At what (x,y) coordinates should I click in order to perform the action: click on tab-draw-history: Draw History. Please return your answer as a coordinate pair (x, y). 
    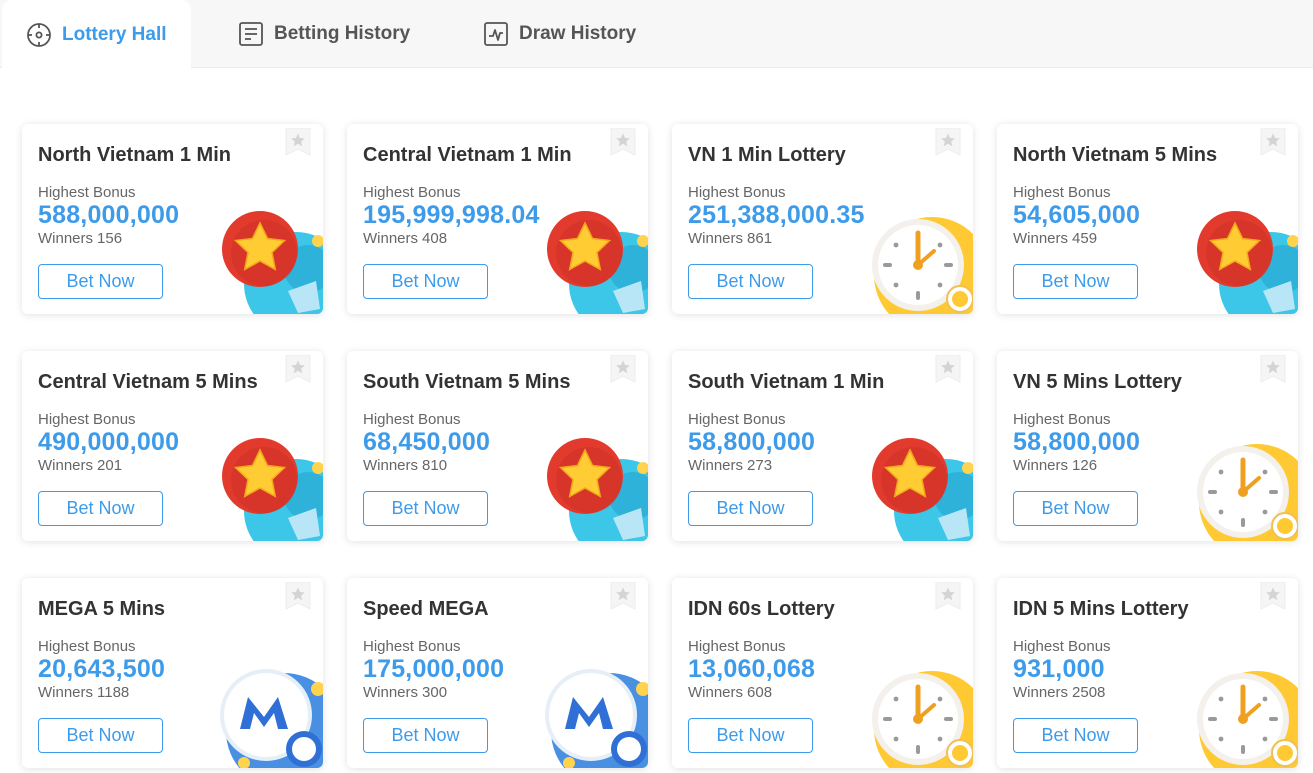
    Looking at the image, I should click on (559, 34).